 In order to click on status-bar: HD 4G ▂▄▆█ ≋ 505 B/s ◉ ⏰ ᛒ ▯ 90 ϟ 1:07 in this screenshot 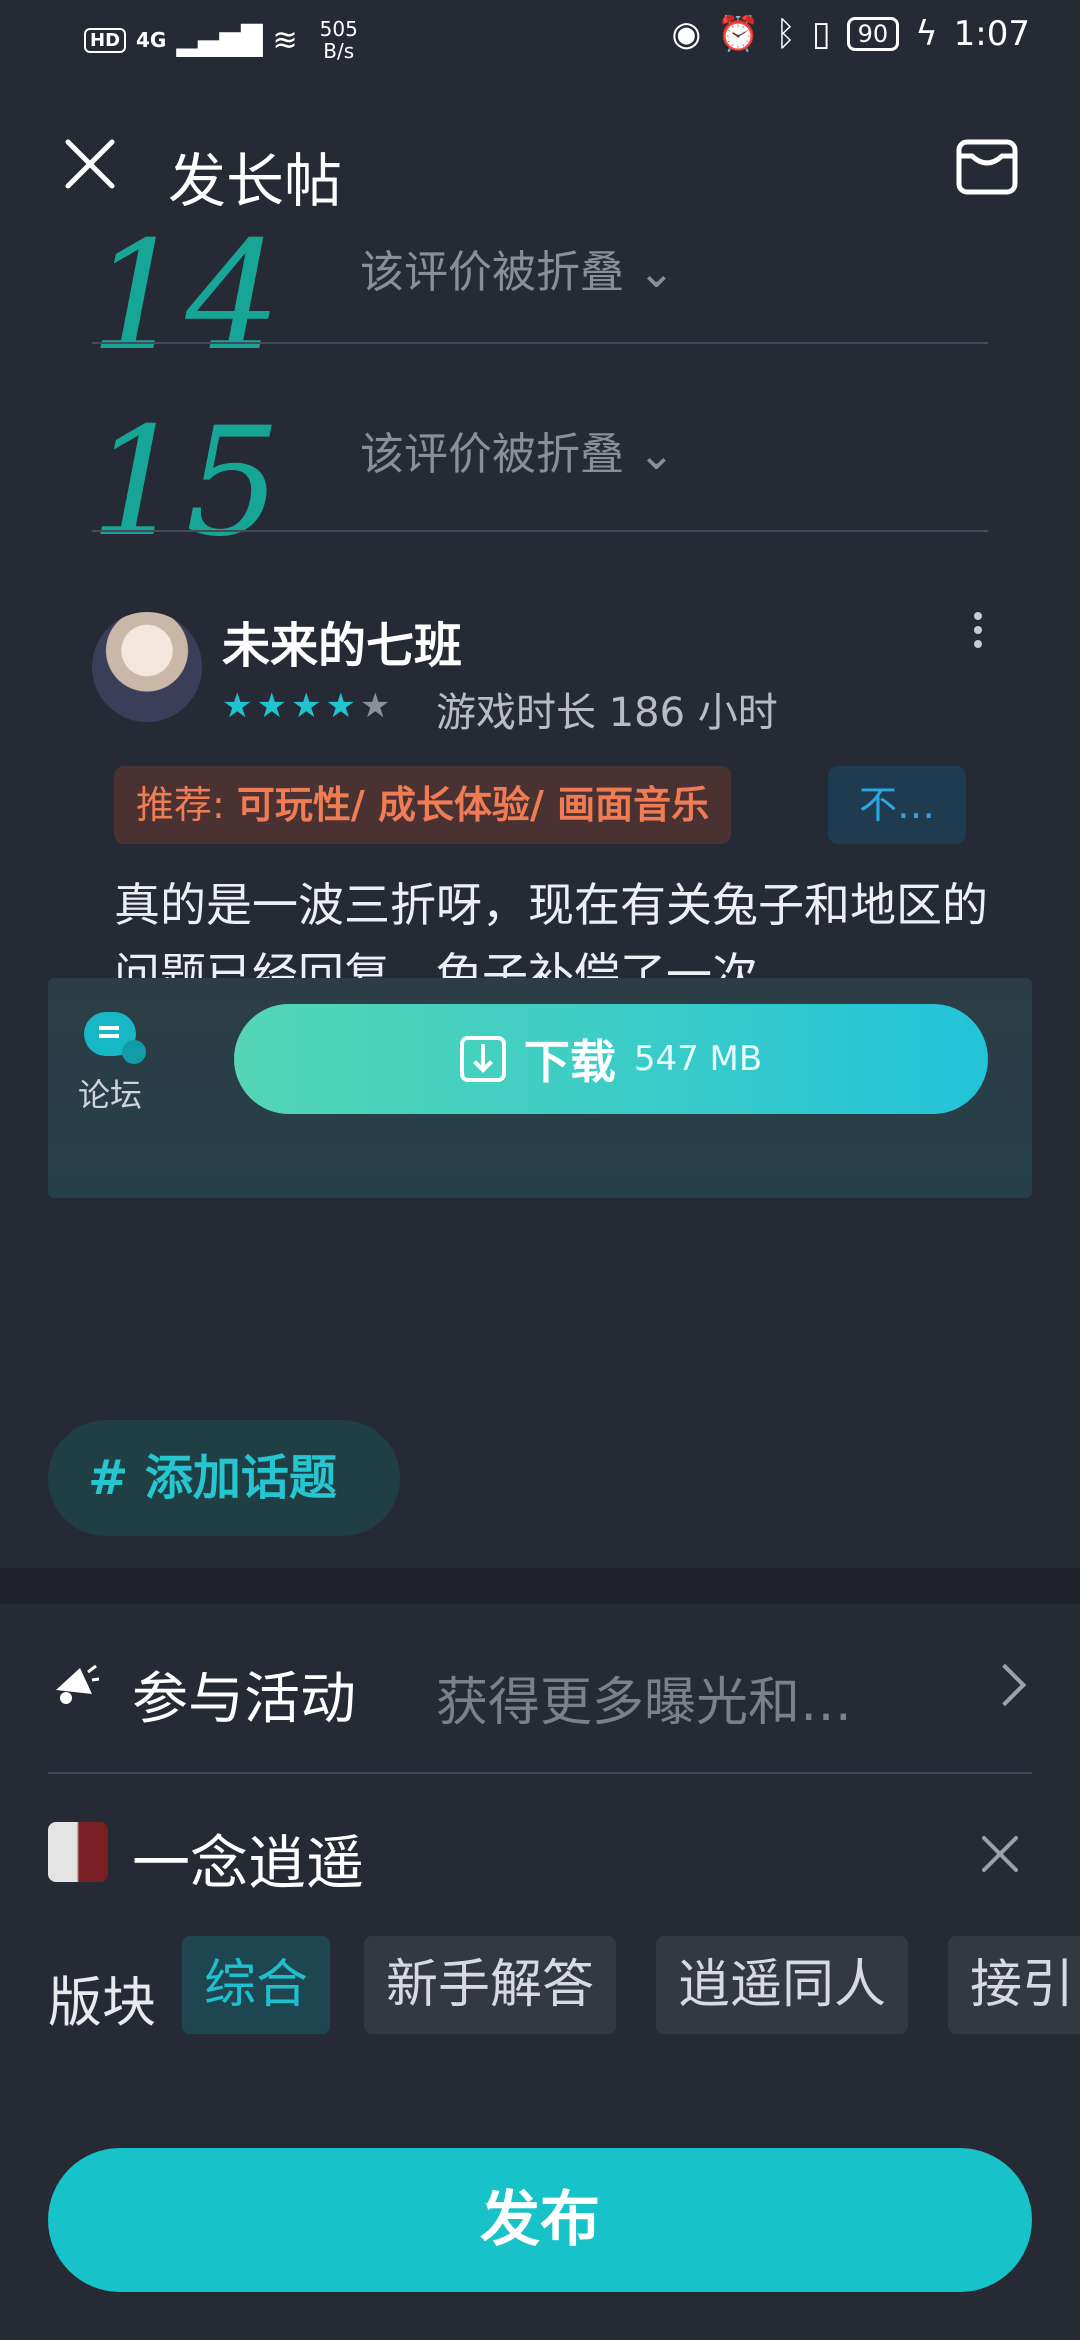, I will do `click(540, 40)`.